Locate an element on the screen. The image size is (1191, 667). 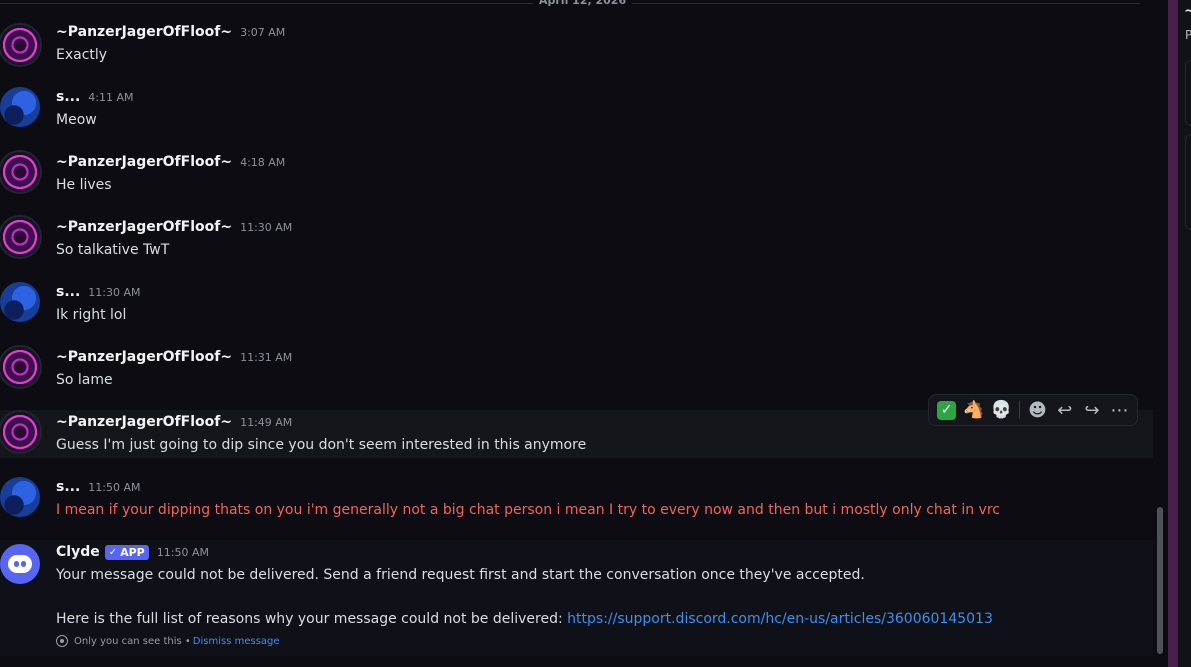
reply-button: ↩ is located at coordinates (1064, 410).